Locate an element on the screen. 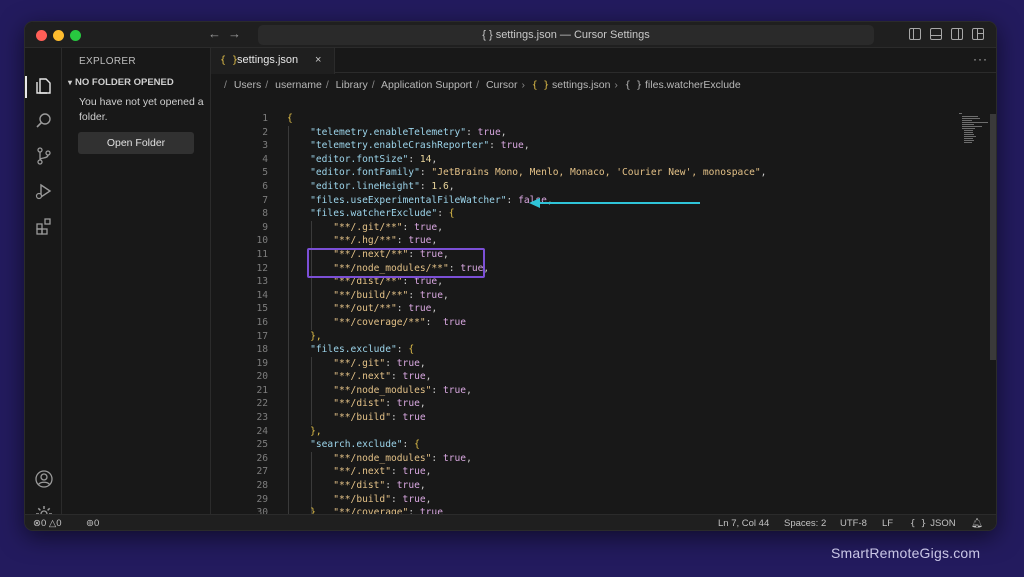 This screenshot has height=577, width=1024. maximize-window-button is located at coordinates (75, 35).